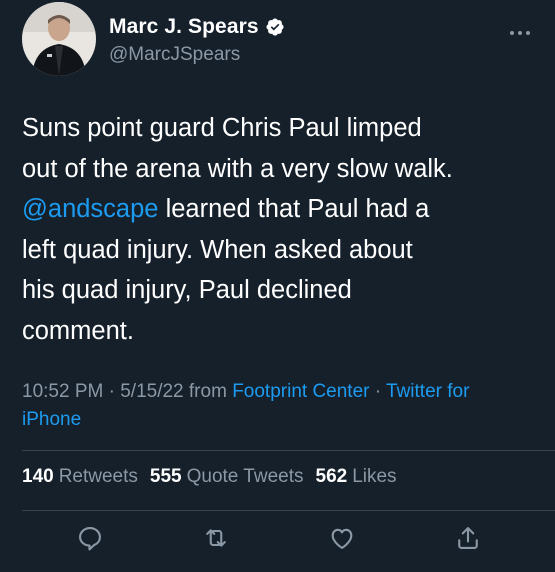 This screenshot has height=572, width=555. What do you see at coordinates (275, 27) in the screenshot?
I see `verified-badge-icon` at bounding box center [275, 27].